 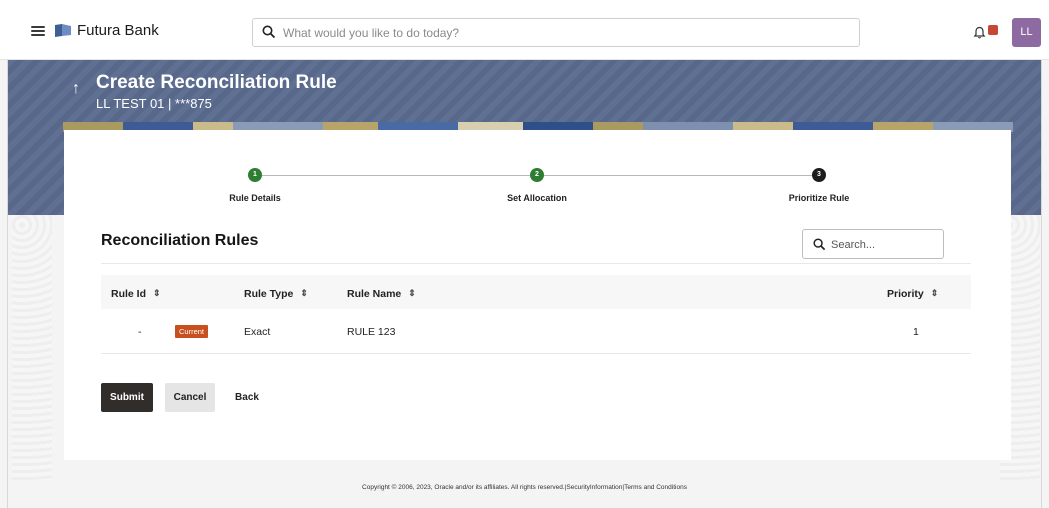 I want to click on rules-search, so click(x=873, y=244).